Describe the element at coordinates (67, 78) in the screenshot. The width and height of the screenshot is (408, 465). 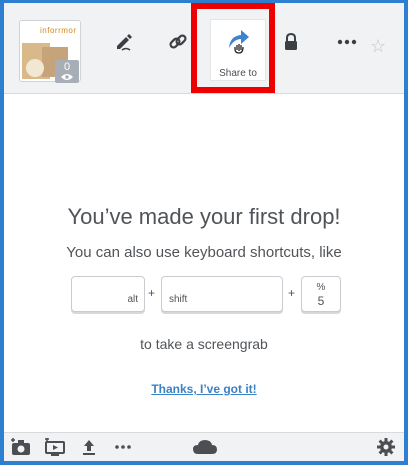
I see `eye-icon` at that location.